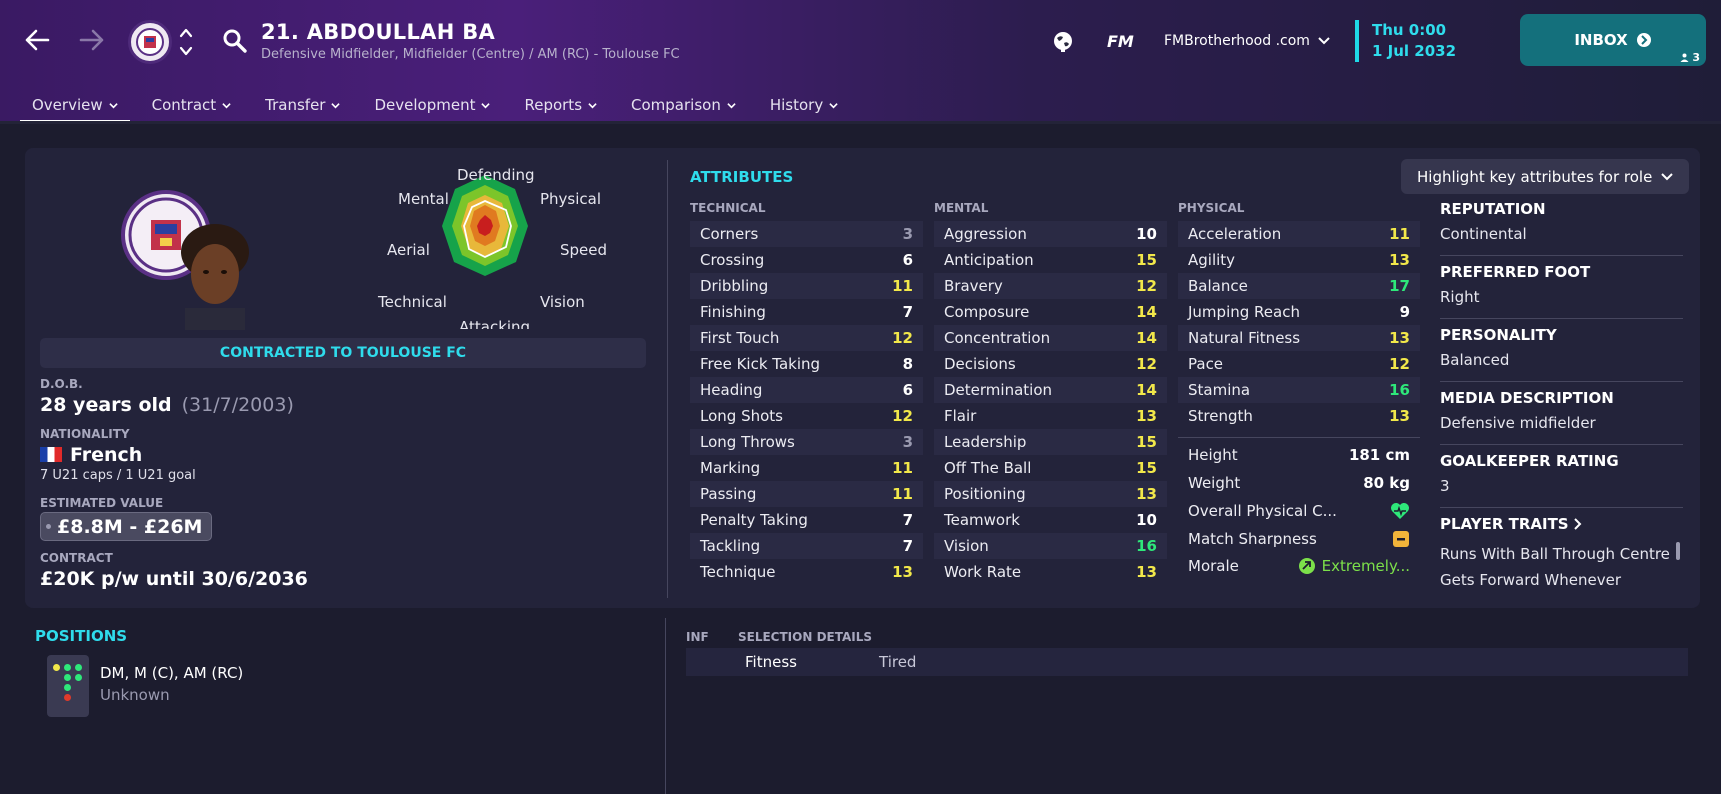 The width and height of the screenshot is (1721, 794). What do you see at coordinates (806, 494) in the screenshot?
I see `attribute-row: Passing 11` at bounding box center [806, 494].